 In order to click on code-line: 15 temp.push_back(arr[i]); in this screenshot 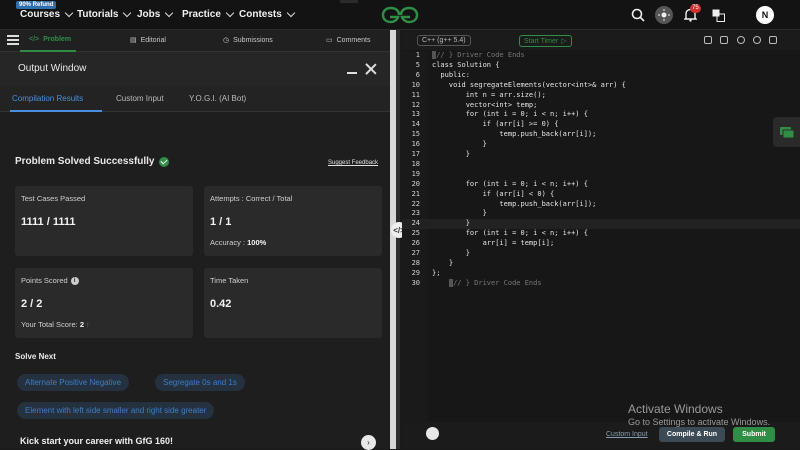, I will do `click(601, 135)`.